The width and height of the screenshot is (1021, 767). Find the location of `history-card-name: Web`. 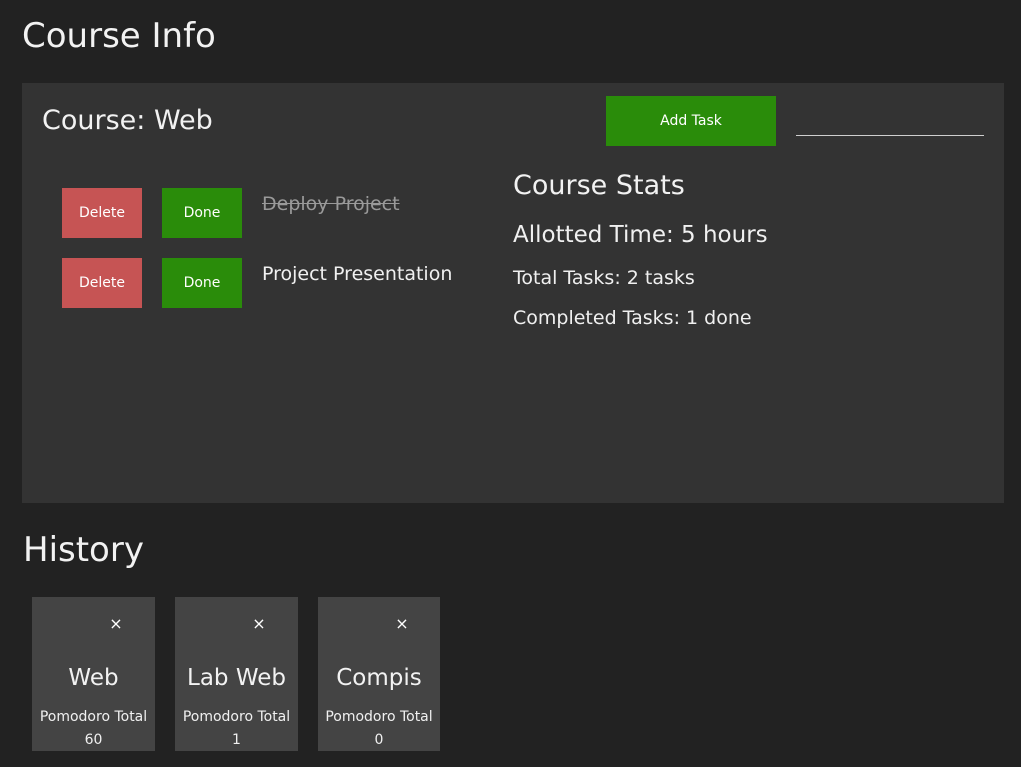

history-card-name: Web is located at coordinates (93, 678).